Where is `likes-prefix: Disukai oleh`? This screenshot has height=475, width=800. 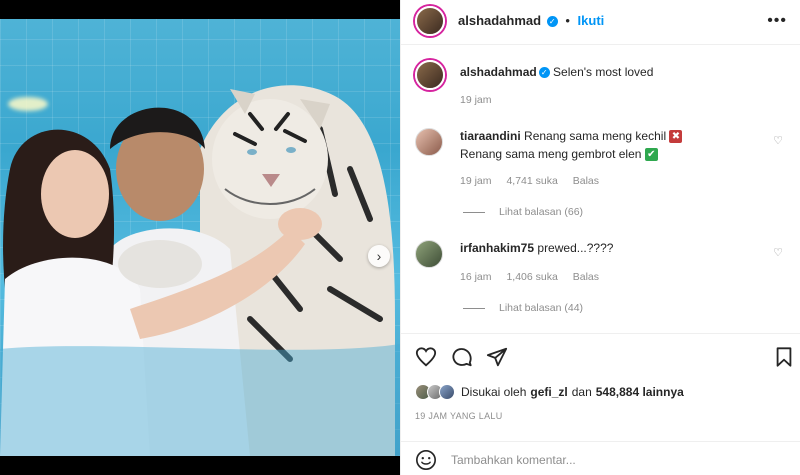
likes-prefix: Disukai oleh is located at coordinates (494, 392).